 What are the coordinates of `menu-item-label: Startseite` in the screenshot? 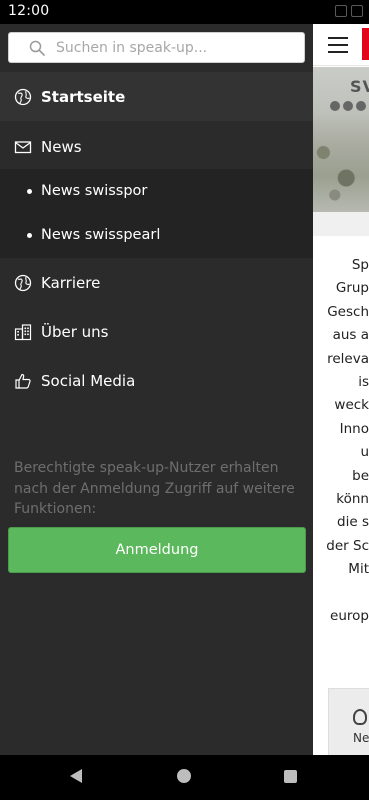 It's located at (83, 96).